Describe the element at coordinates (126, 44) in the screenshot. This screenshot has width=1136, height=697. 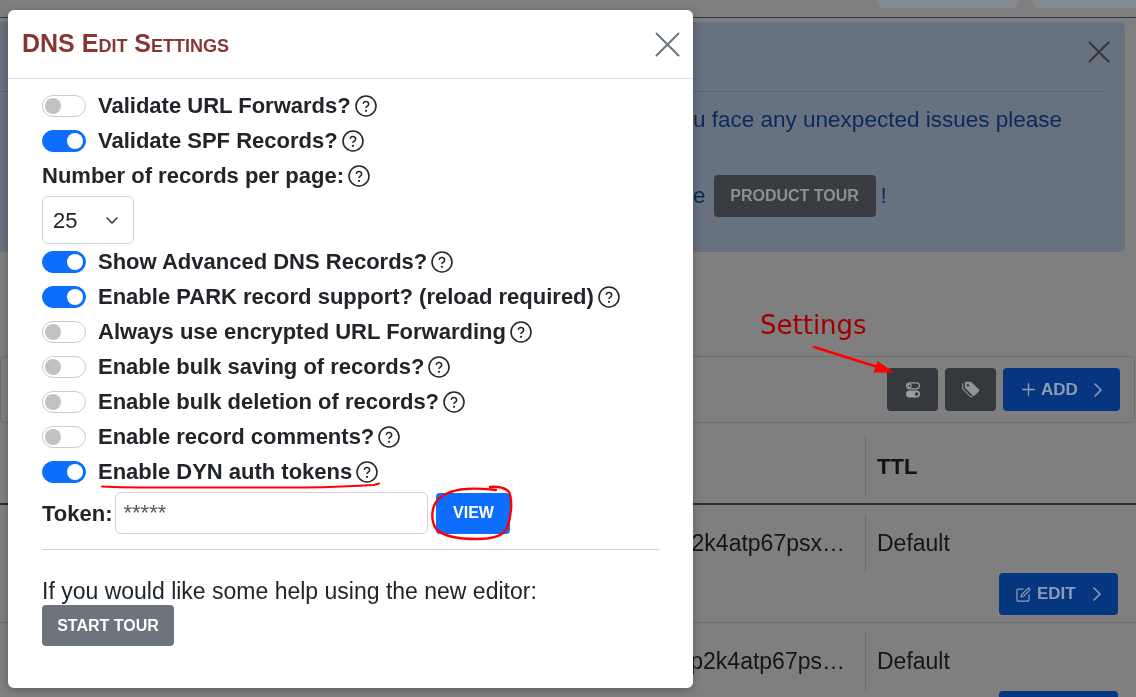
I see `dialog-title: DNS Edit Settings` at that location.